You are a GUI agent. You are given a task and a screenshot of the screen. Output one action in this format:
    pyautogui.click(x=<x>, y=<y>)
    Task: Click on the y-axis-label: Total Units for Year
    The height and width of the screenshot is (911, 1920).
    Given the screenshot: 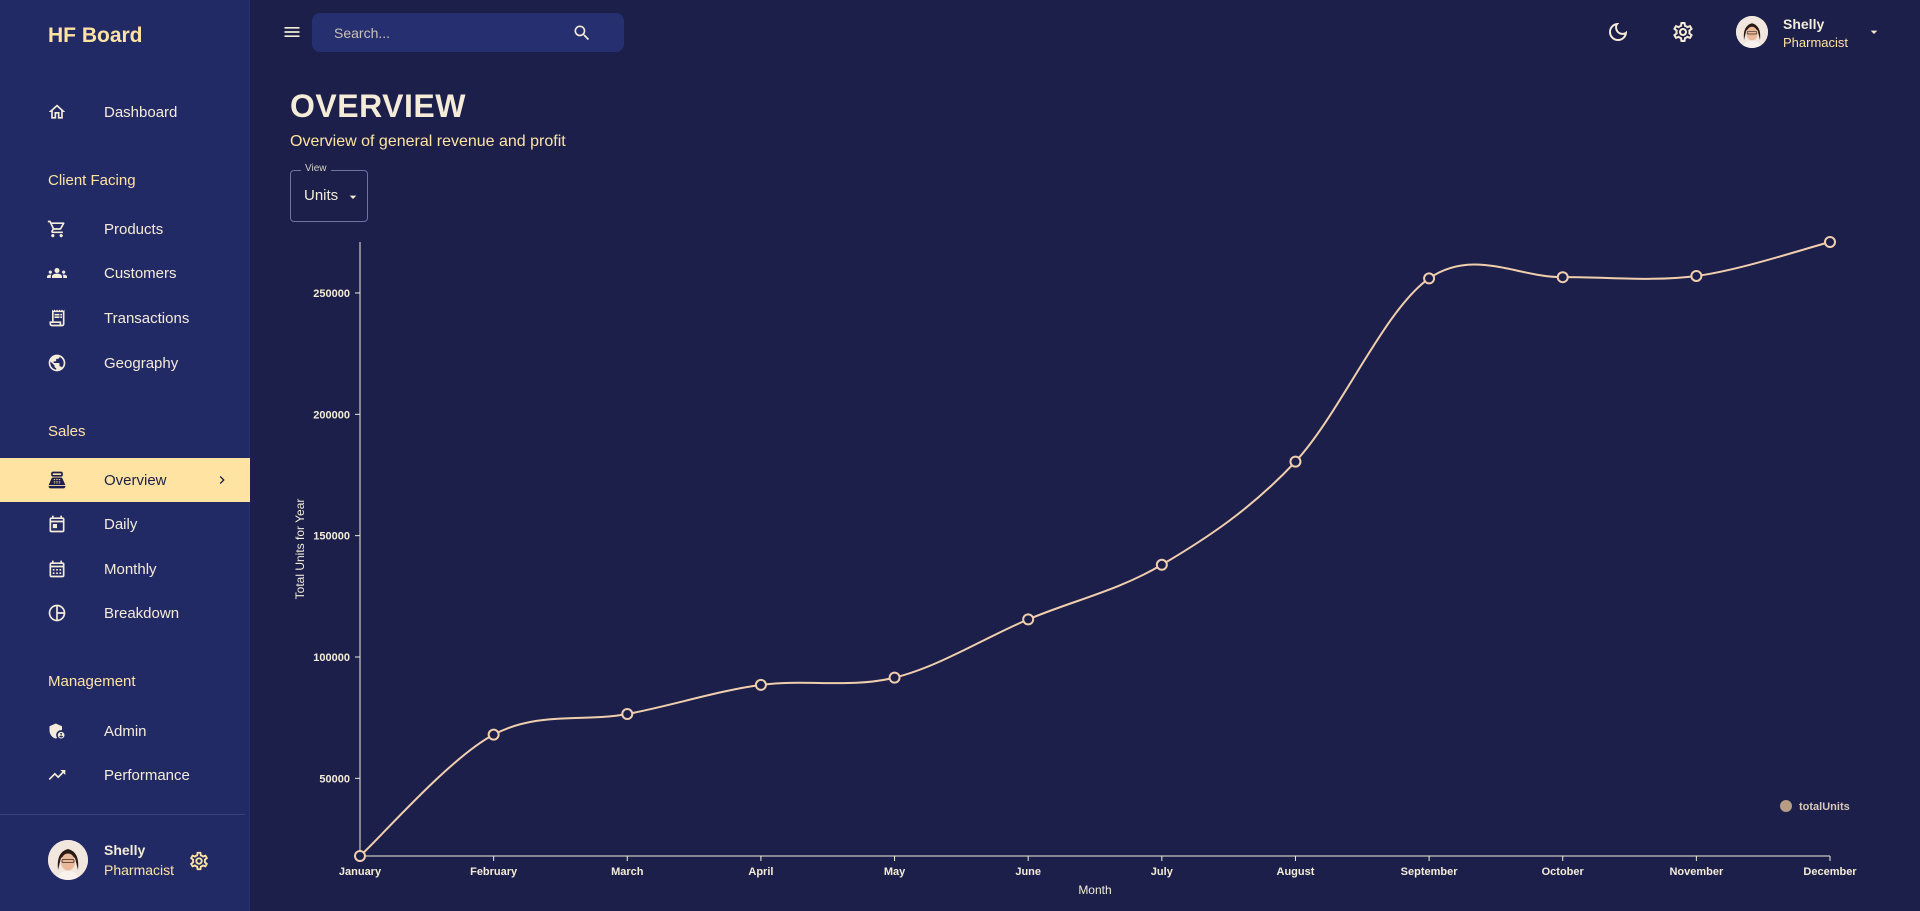 What is the action you would take?
    pyautogui.click(x=300, y=549)
    